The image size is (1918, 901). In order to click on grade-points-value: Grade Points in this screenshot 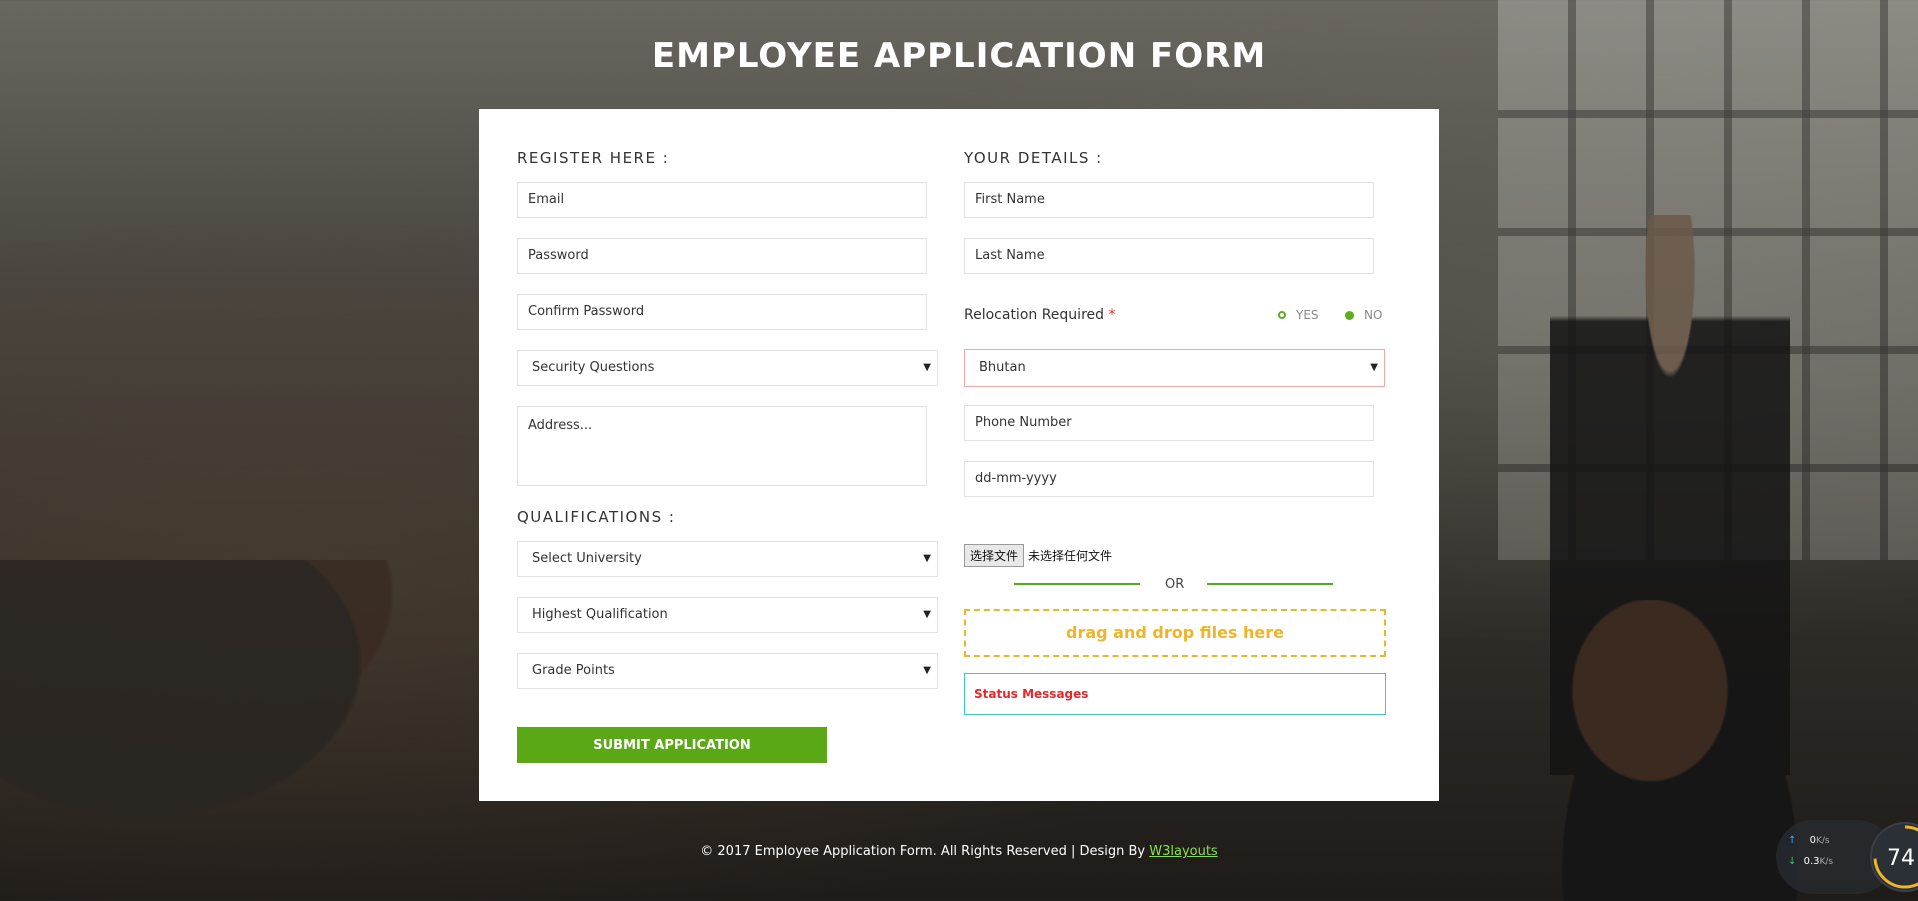, I will do `click(573, 670)`.